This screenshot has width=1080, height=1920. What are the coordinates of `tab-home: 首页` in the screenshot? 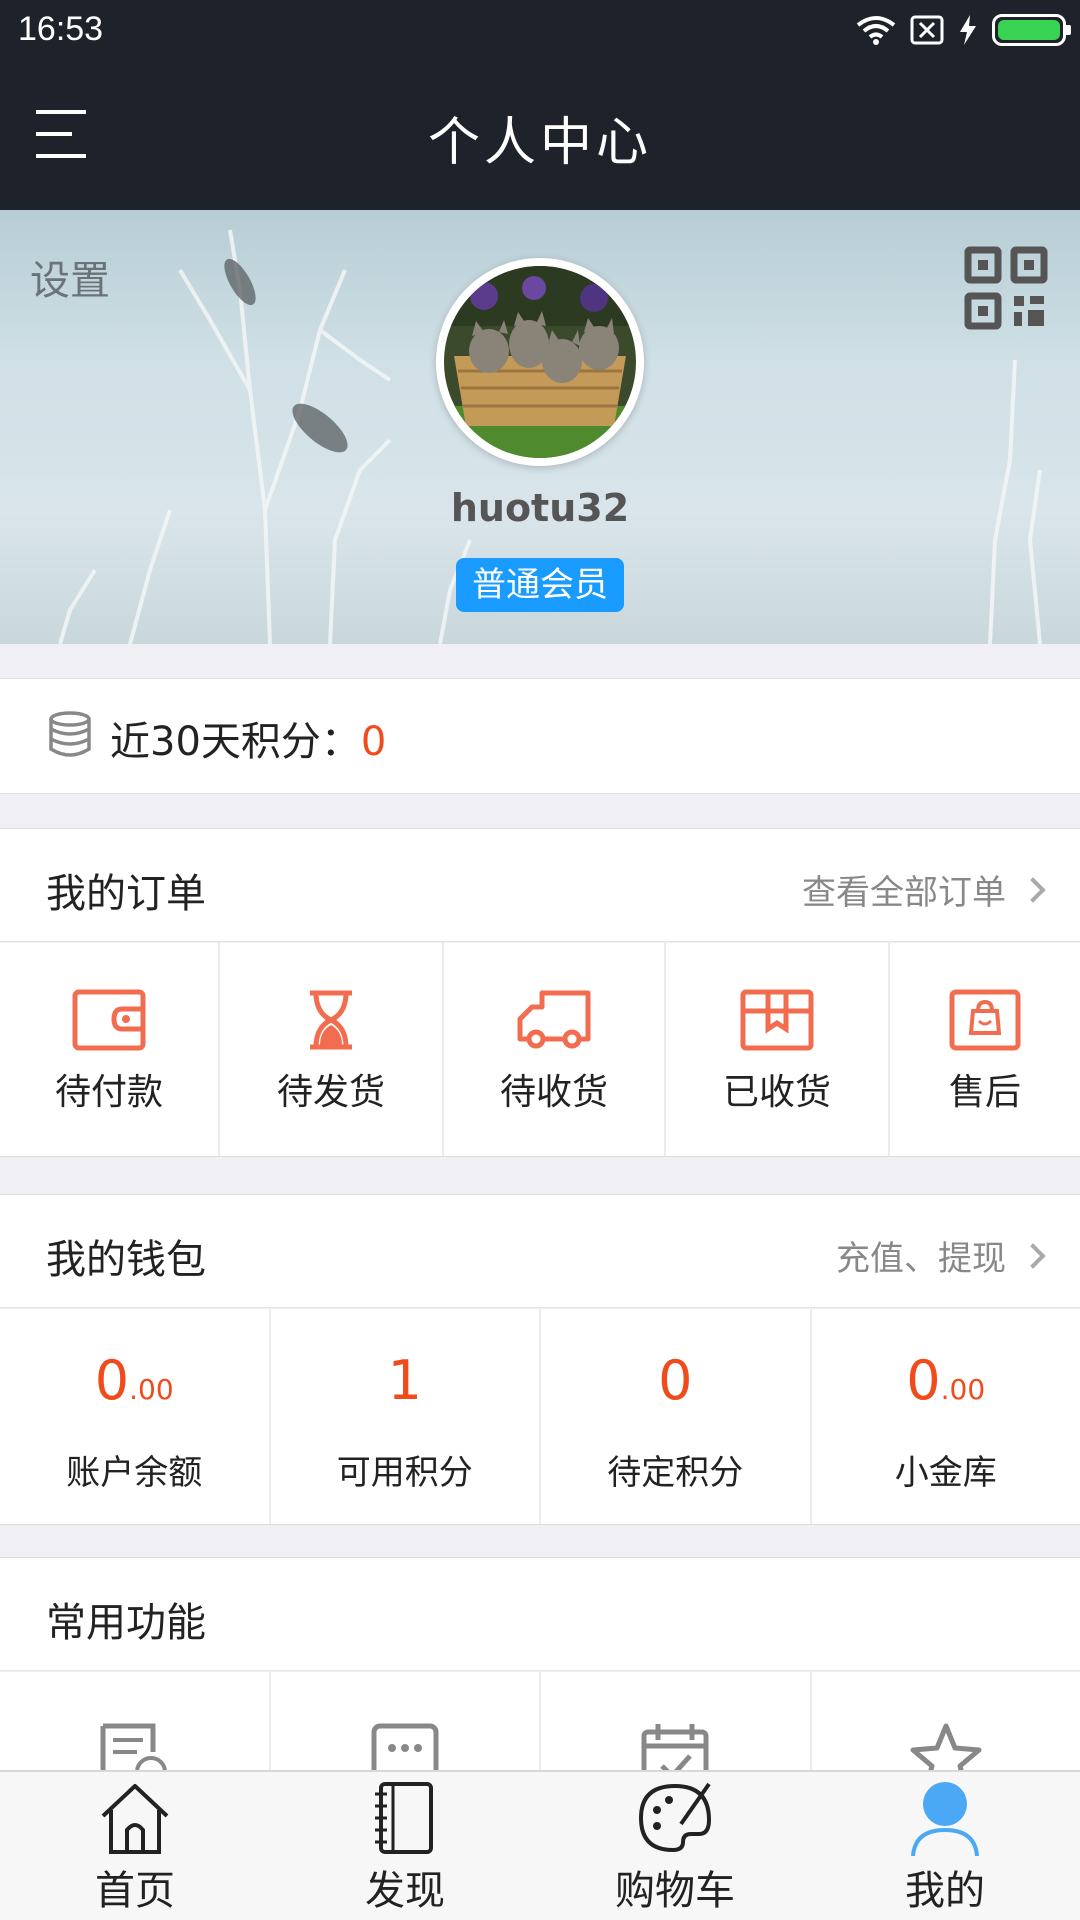 It's located at (135, 1846).